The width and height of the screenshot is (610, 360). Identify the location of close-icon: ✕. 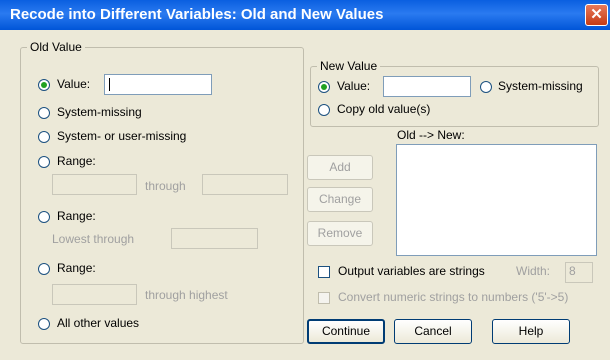
(596, 15).